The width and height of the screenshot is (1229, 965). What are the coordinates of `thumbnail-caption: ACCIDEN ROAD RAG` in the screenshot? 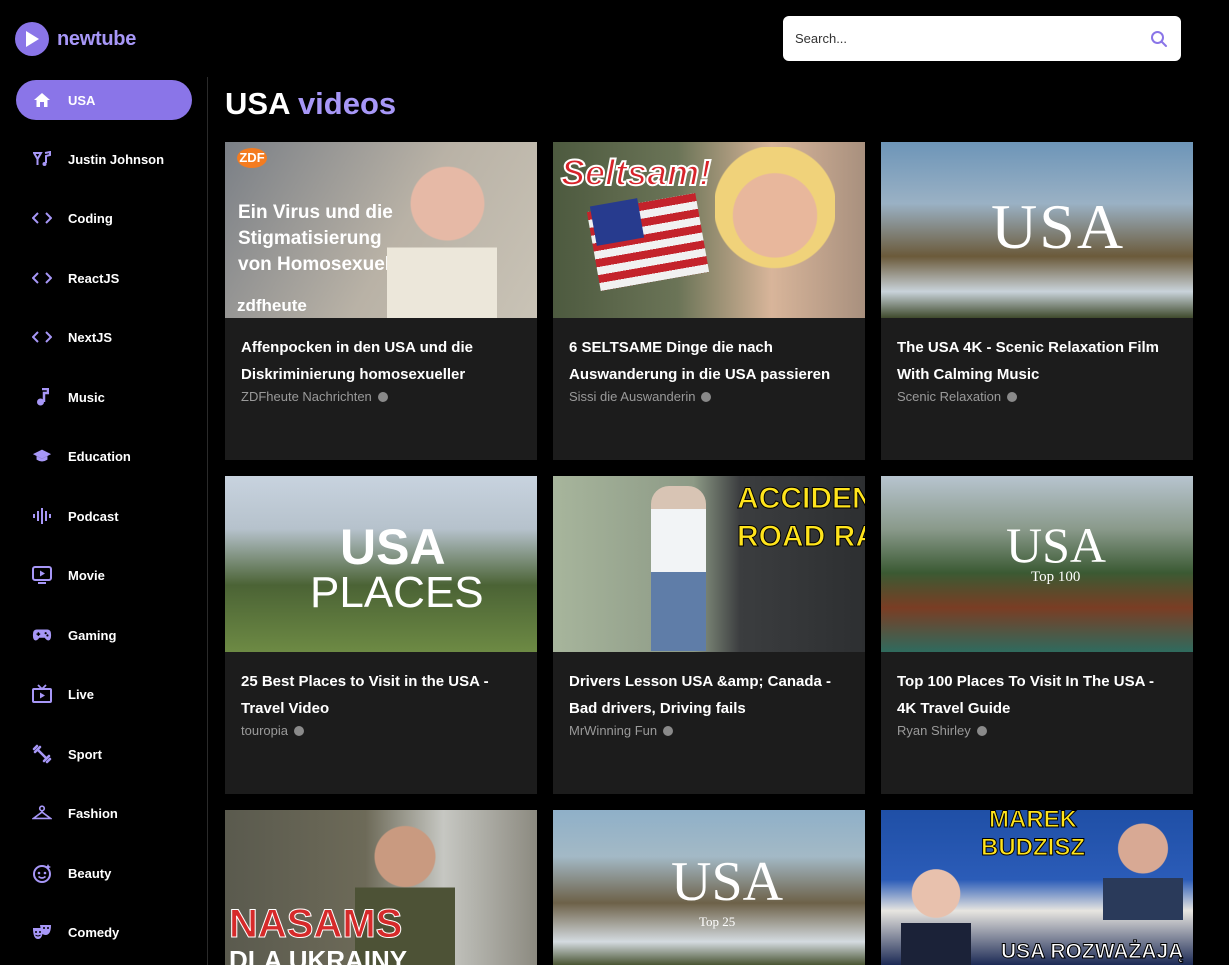 It's located at (800, 518).